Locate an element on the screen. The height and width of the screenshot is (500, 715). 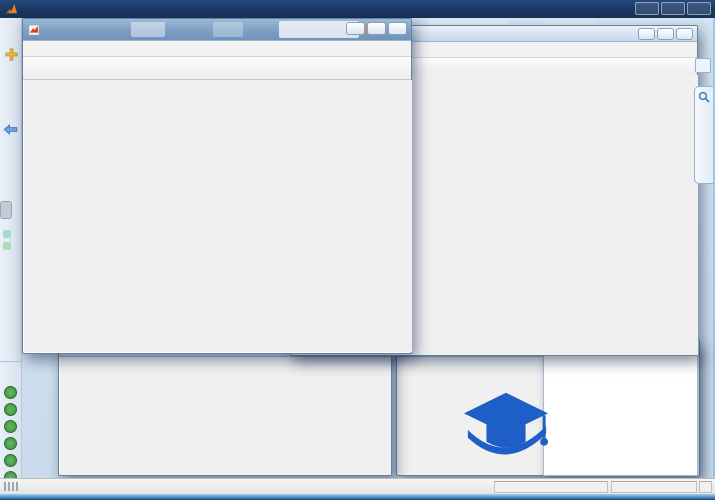
fig1-minimize-button is located at coordinates (355, 28).